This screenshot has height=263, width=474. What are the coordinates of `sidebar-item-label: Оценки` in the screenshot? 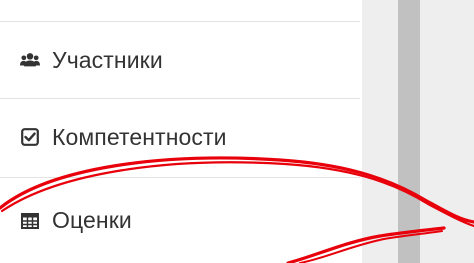 It's located at (92, 220).